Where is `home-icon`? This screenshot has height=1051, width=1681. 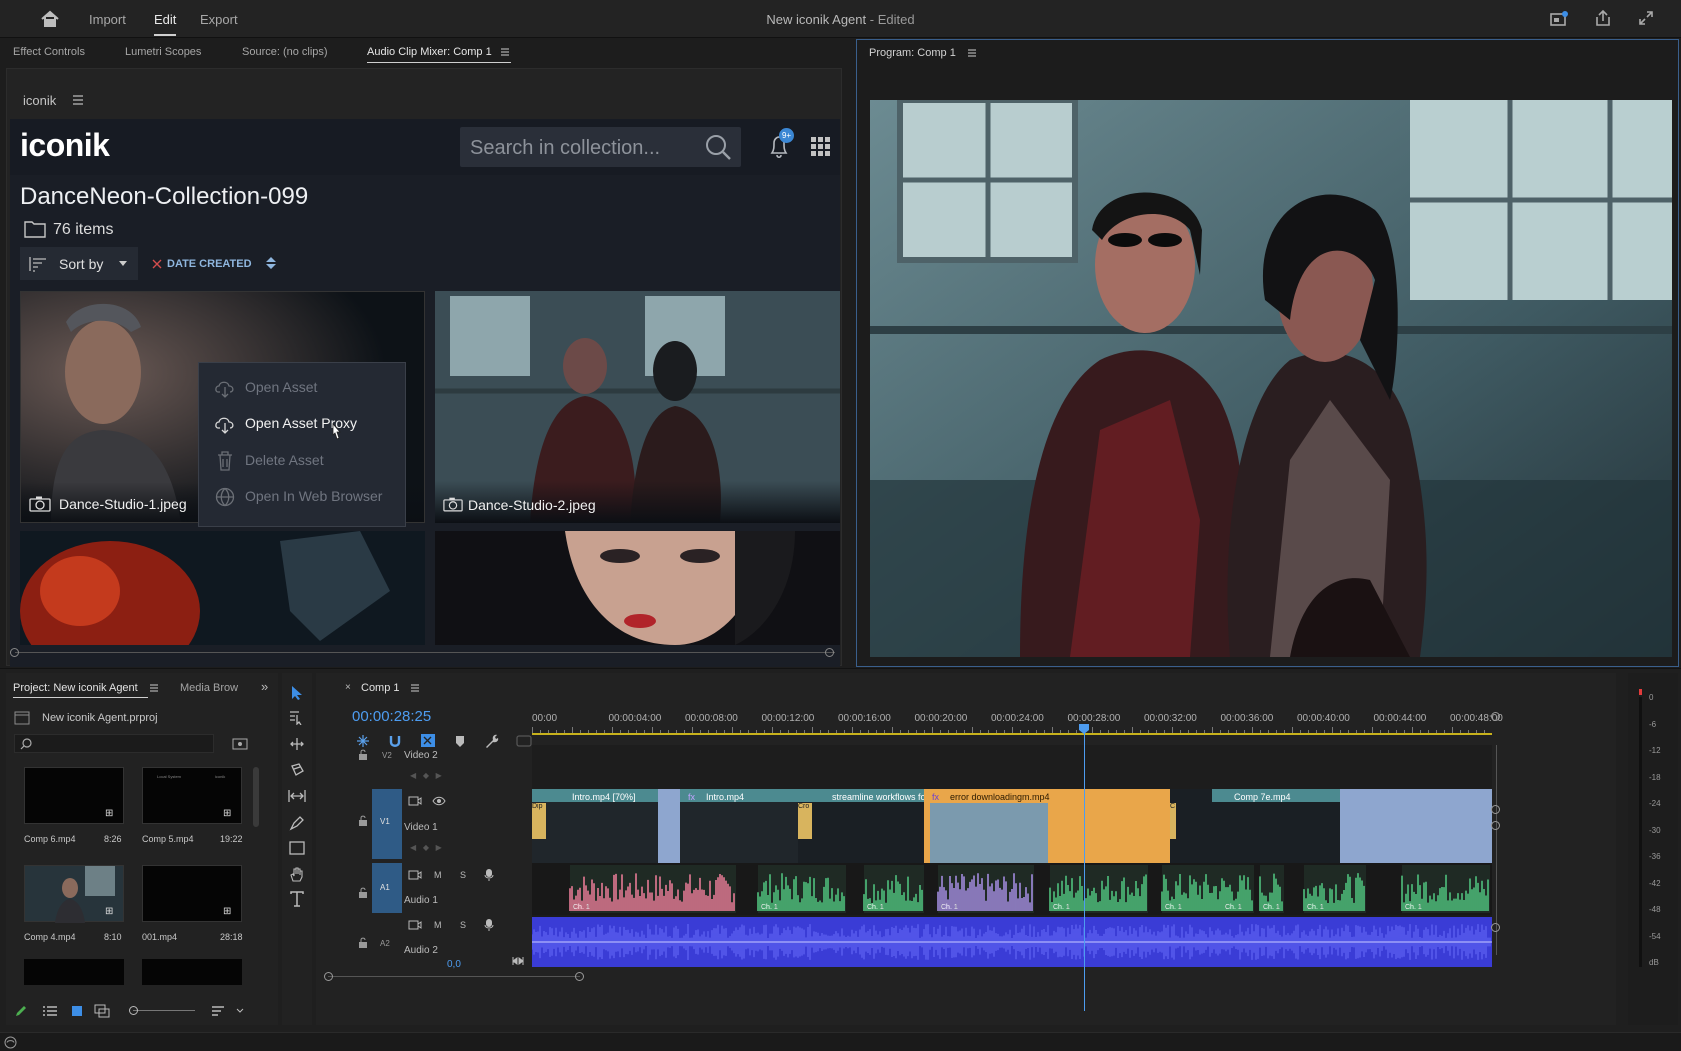
home-icon is located at coordinates (50, 19).